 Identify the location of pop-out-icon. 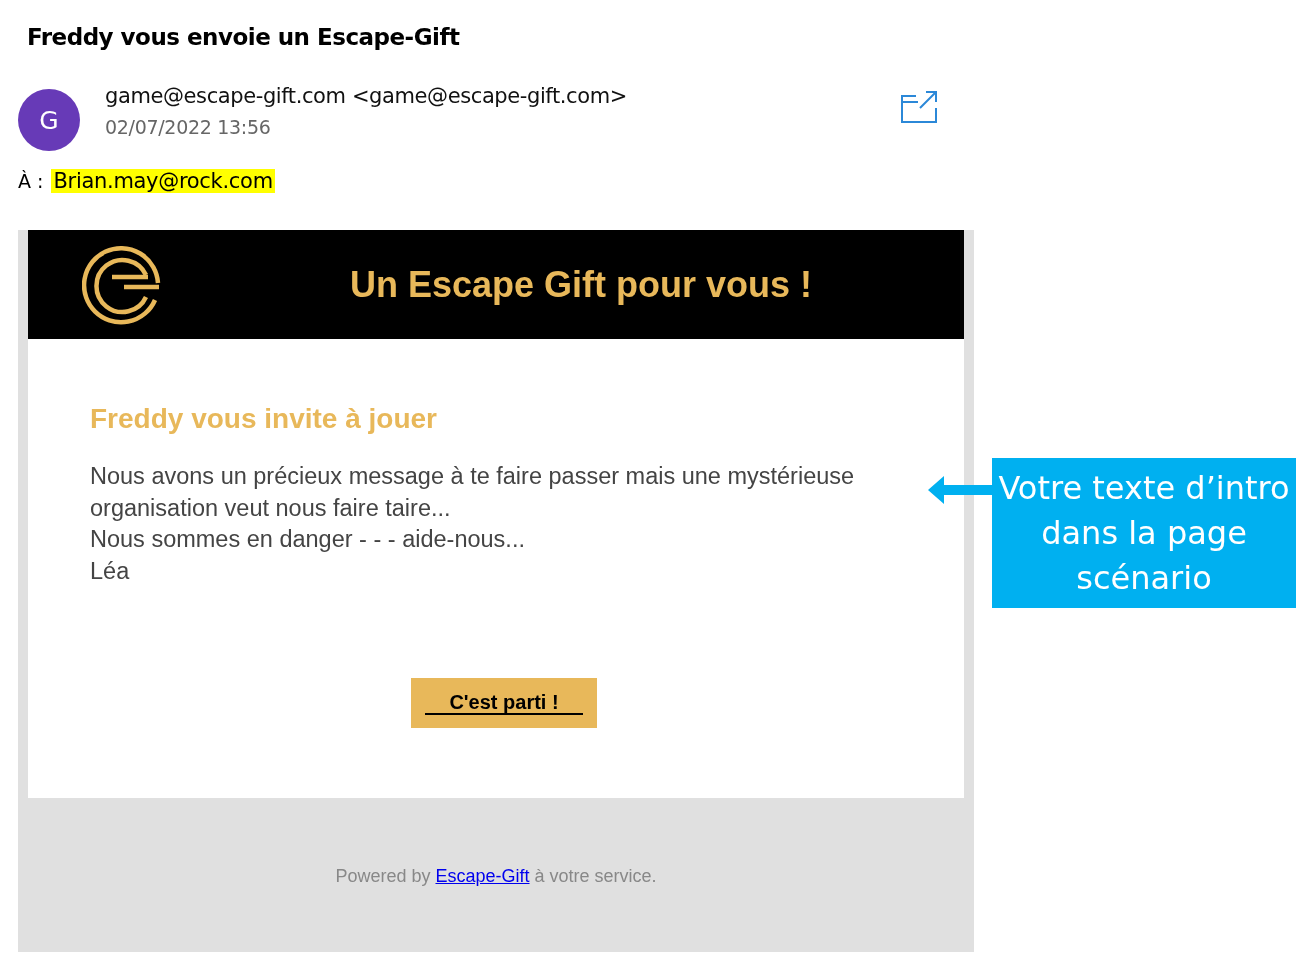
(919, 107).